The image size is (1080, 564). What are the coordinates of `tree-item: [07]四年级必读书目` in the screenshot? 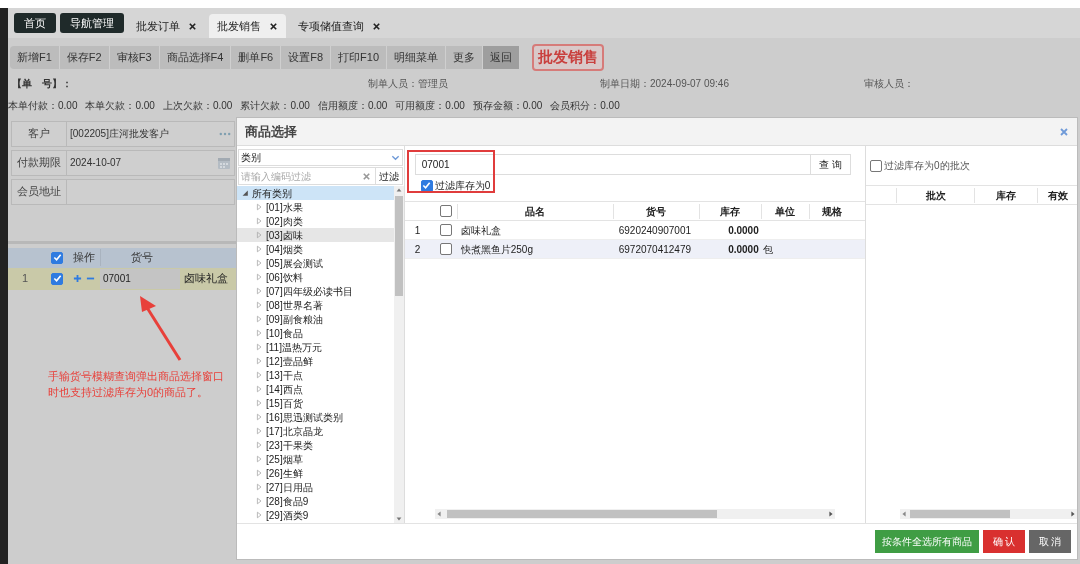 It's located at (315, 291).